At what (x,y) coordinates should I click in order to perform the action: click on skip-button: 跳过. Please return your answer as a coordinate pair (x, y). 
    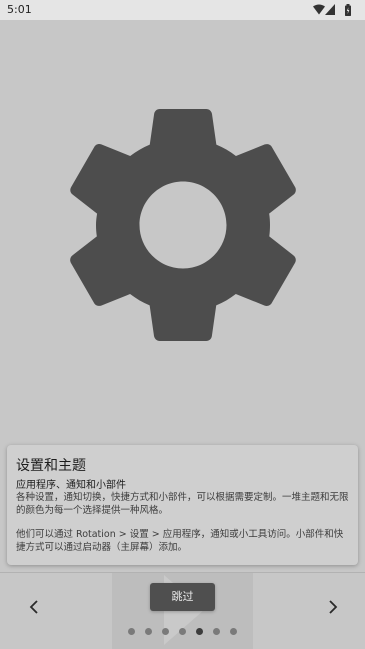
    Looking at the image, I should click on (182, 597).